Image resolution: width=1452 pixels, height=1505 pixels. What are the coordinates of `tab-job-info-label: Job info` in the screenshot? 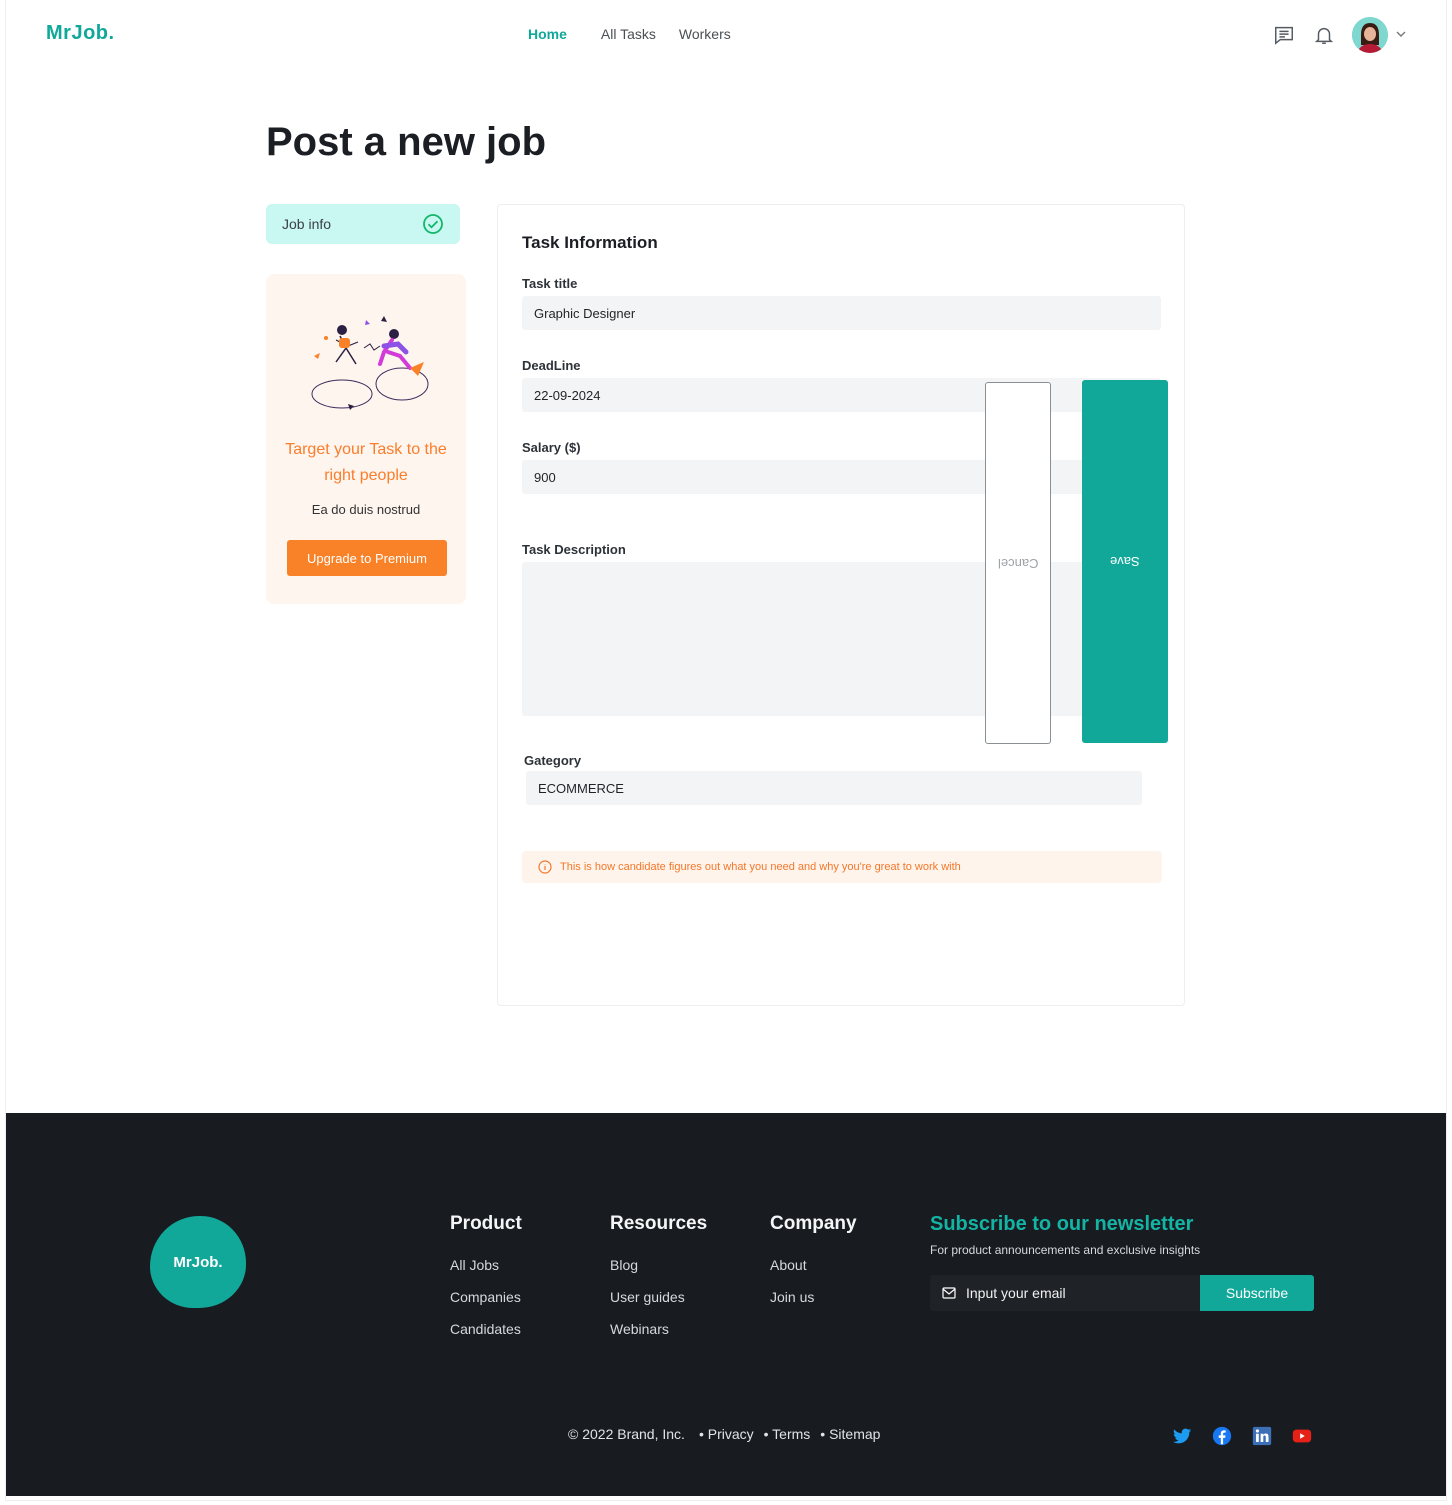 It's located at (307, 224).